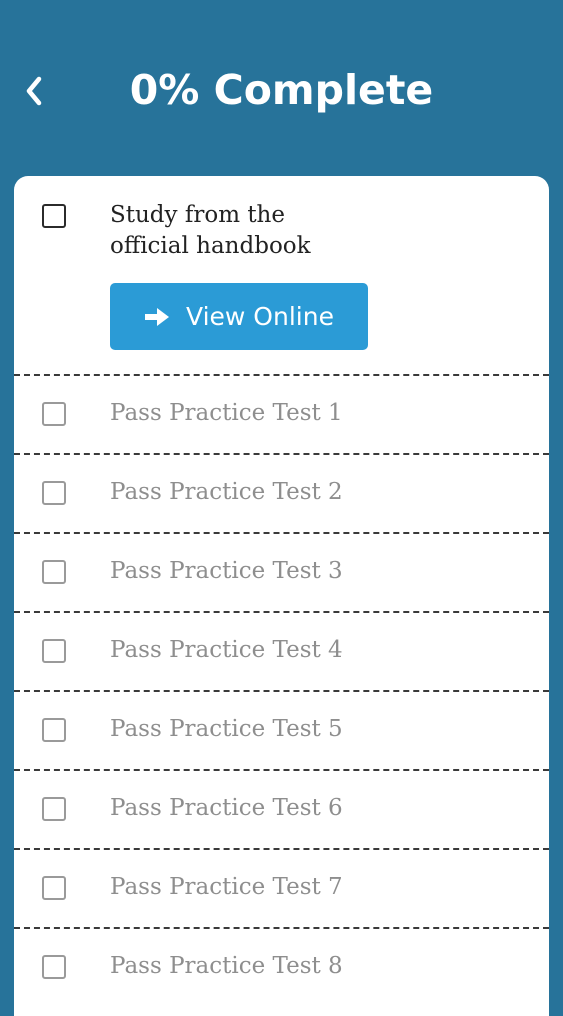 Image resolution: width=563 pixels, height=1016 pixels. I want to click on task-item: Pass Practice Test 8, so click(281, 967).